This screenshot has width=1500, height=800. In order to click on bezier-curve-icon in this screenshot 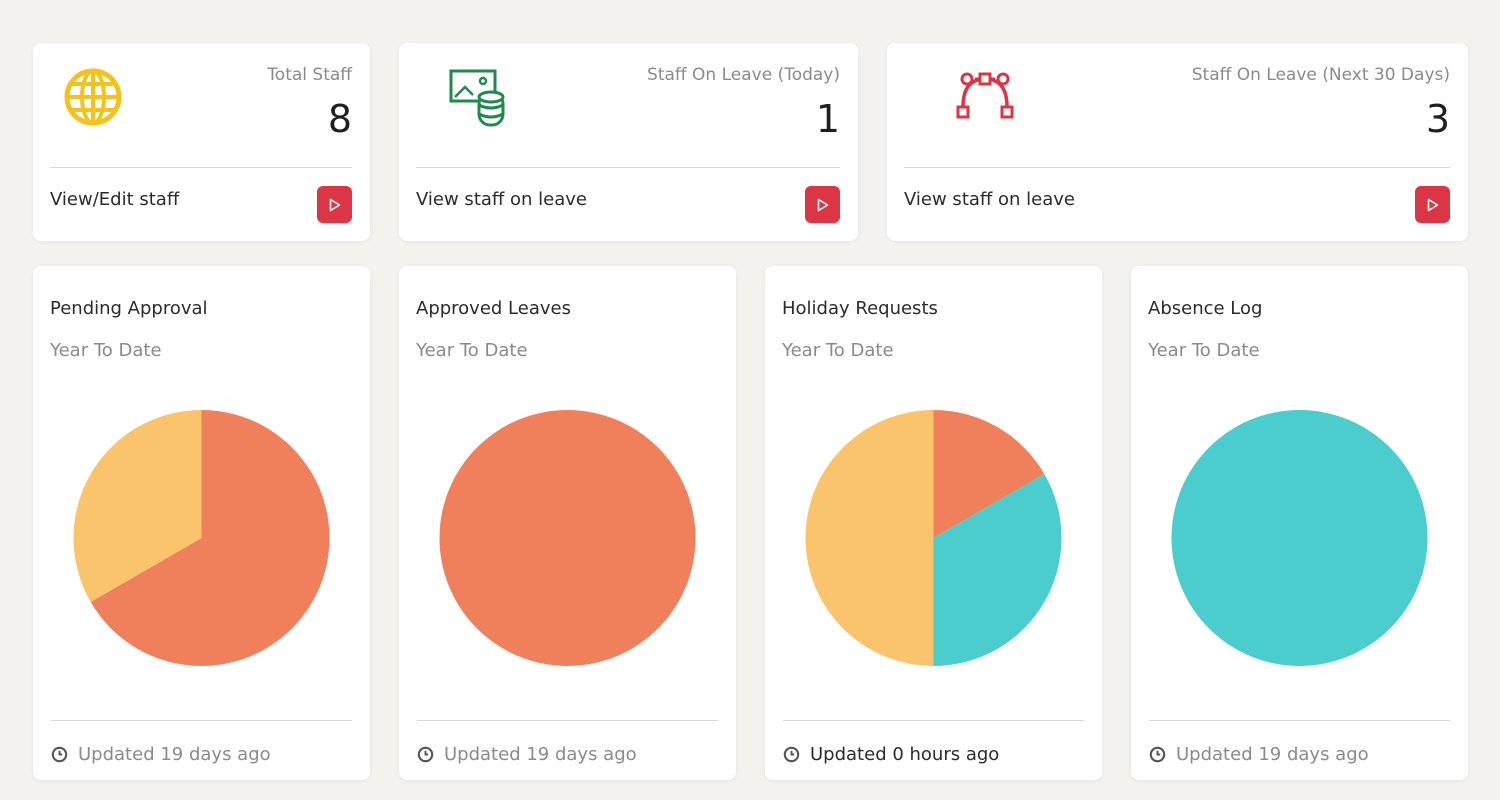, I will do `click(985, 95)`.